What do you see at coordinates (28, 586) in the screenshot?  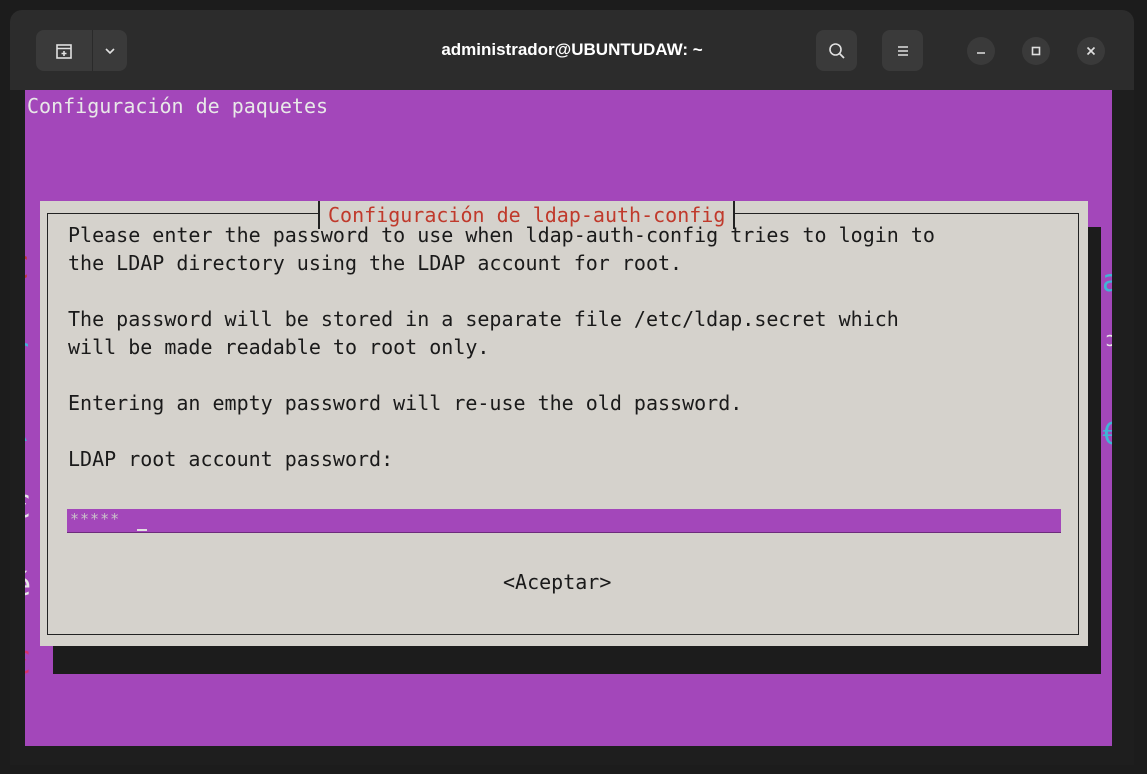 I see `edge-glyph: é` at bounding box center [28, 586].